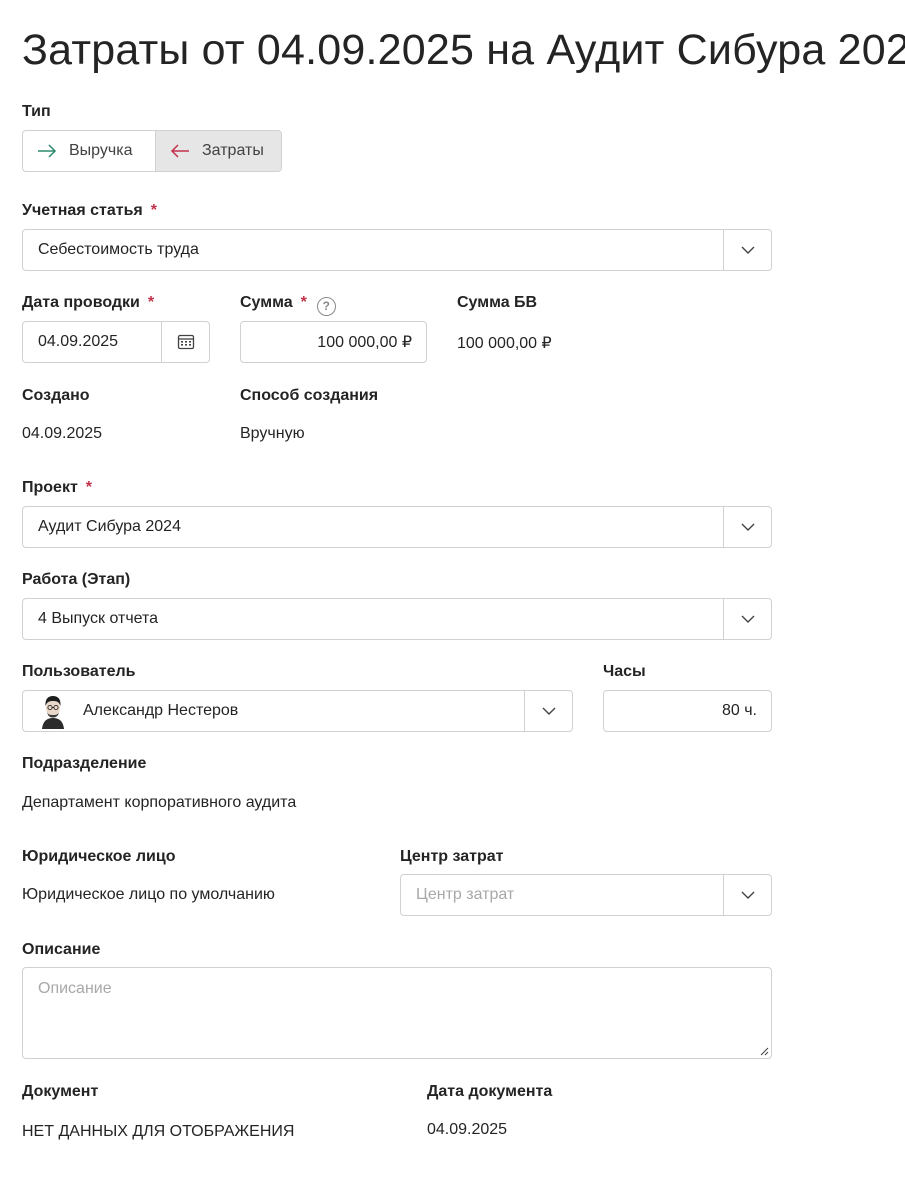  I want to click on user-select: Александр Нестеров, so click(297, 711).